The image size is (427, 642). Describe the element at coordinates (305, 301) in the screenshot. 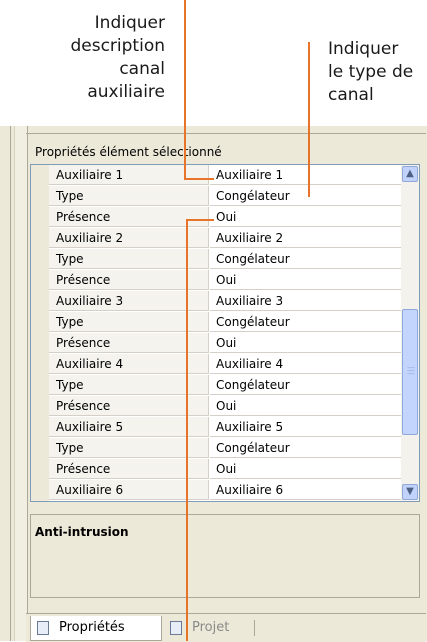

I see `property-value: Auxiliaire 3` at that location.